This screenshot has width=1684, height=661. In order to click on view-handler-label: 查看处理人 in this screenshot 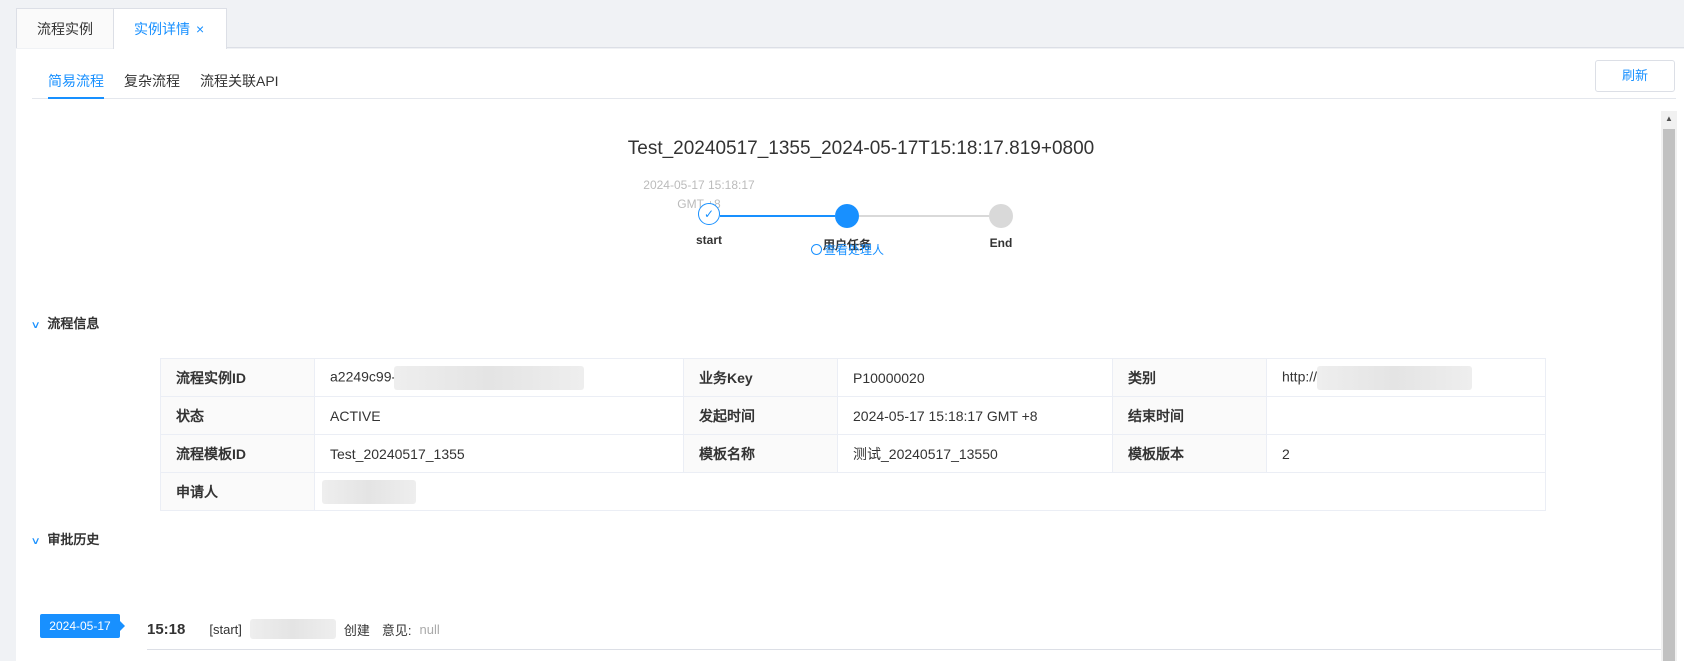, I will do `click(854, 250)`.